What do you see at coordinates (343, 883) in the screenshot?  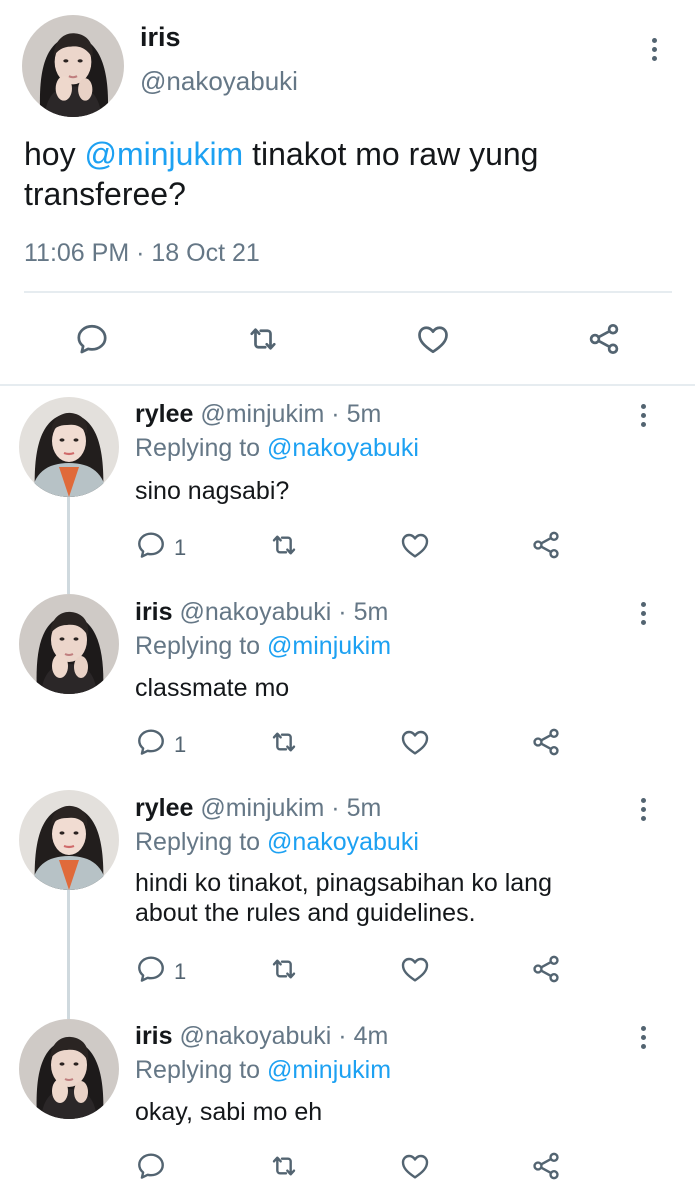 I see `reply-text-line: hindi ko tinakot, pinagsabihan ko lang` at bounding box center [343, 883].